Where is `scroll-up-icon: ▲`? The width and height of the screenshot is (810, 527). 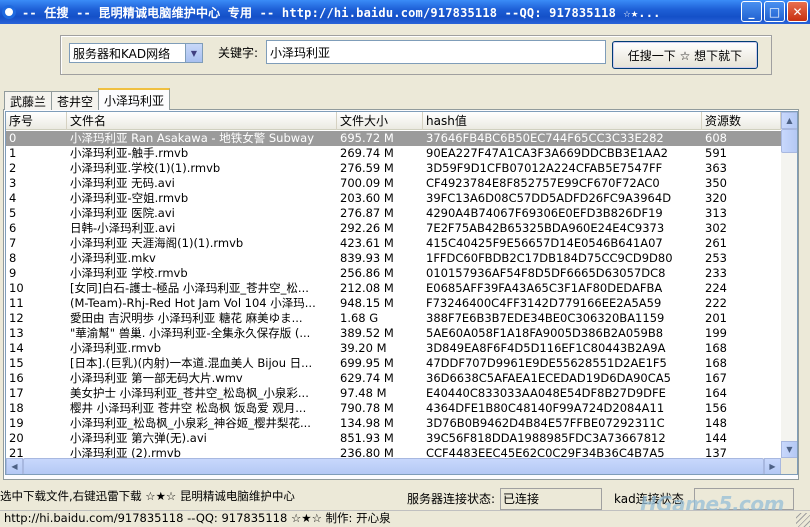 scroll-up-icon: ▲ is located at coordinates (789, 120).